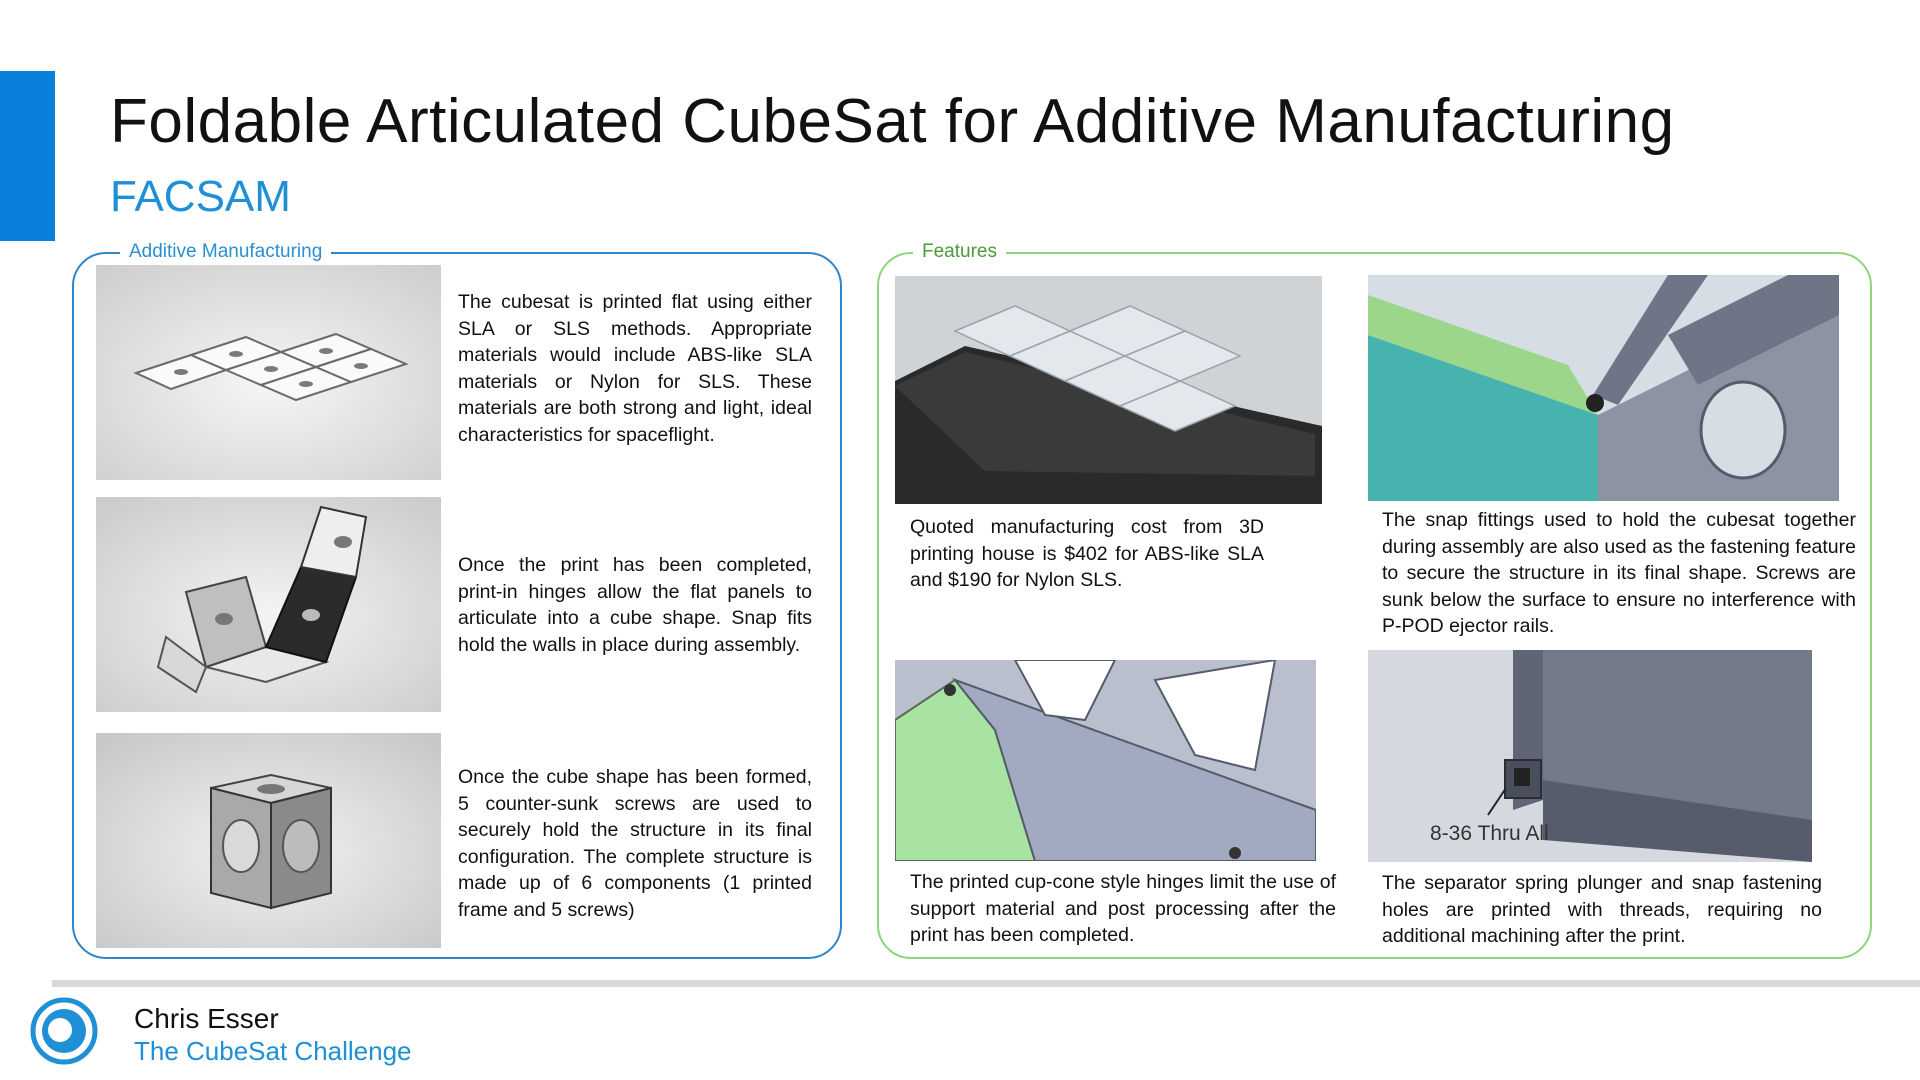  What do you see at coordinates (273, 1051) in the screenshot?
I see `footer-organization: The CubeSat Challenge` at bounding box center [273, 1051].